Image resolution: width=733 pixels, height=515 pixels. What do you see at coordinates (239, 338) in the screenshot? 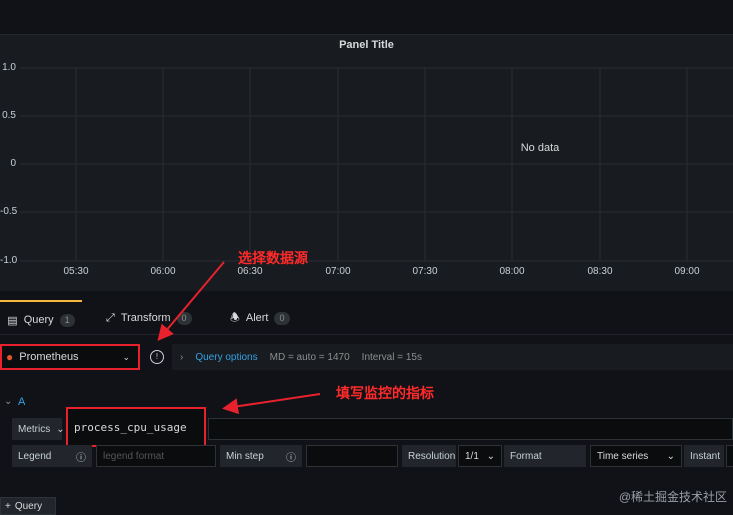
I see `annotation-arrows` at bounding box center [239, 338].